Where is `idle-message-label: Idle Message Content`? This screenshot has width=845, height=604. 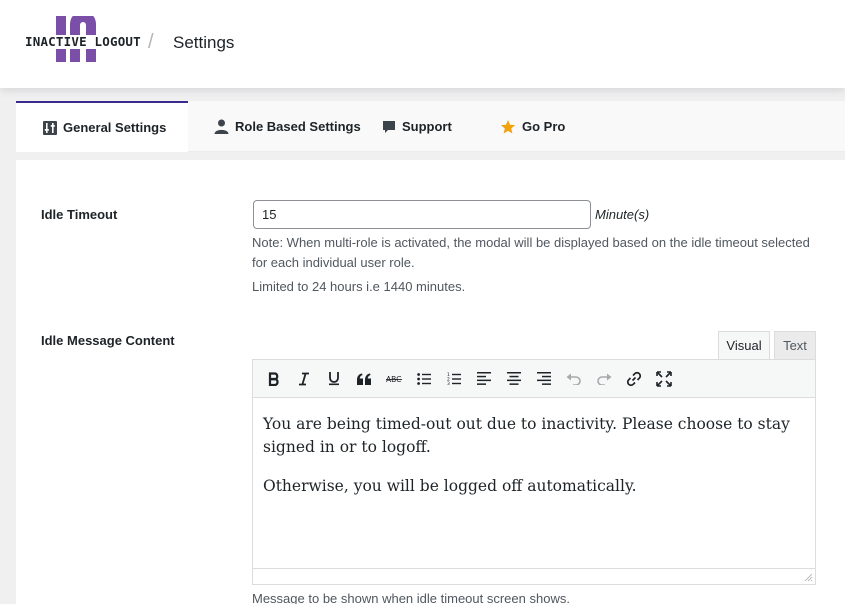 idle-message-label: Idle Message Content is located at coordinates (108, 340).